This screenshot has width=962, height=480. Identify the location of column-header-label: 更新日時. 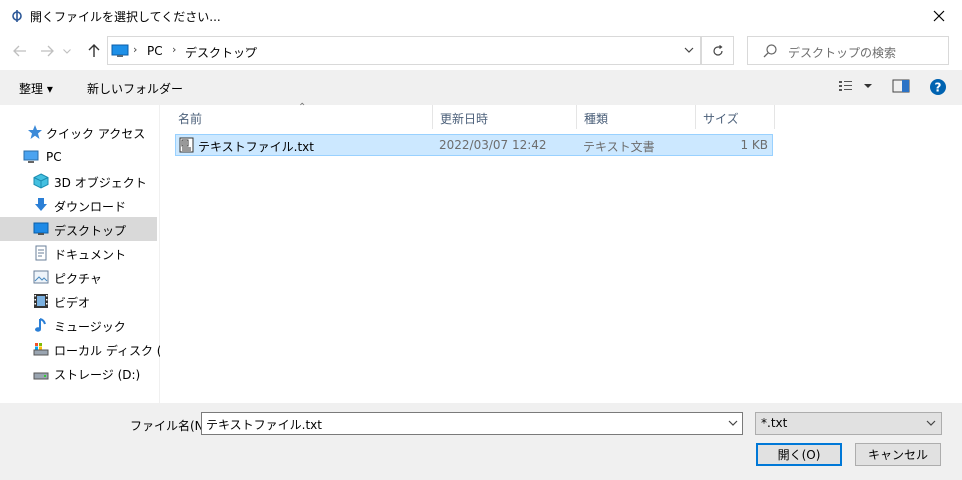
(464, 119).